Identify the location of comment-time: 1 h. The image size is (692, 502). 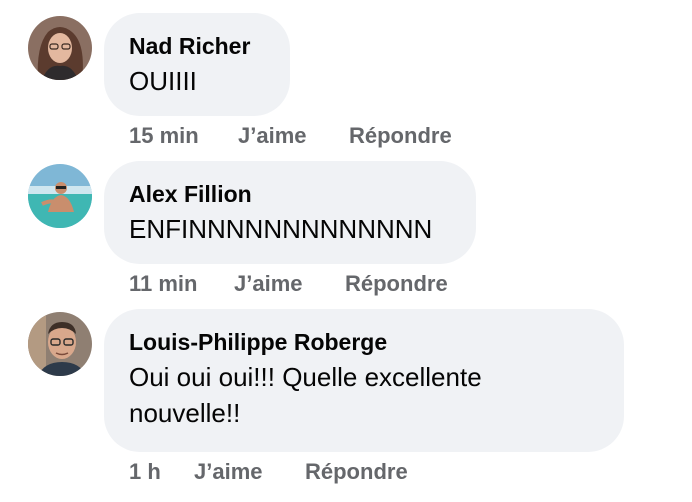
(145, 472).